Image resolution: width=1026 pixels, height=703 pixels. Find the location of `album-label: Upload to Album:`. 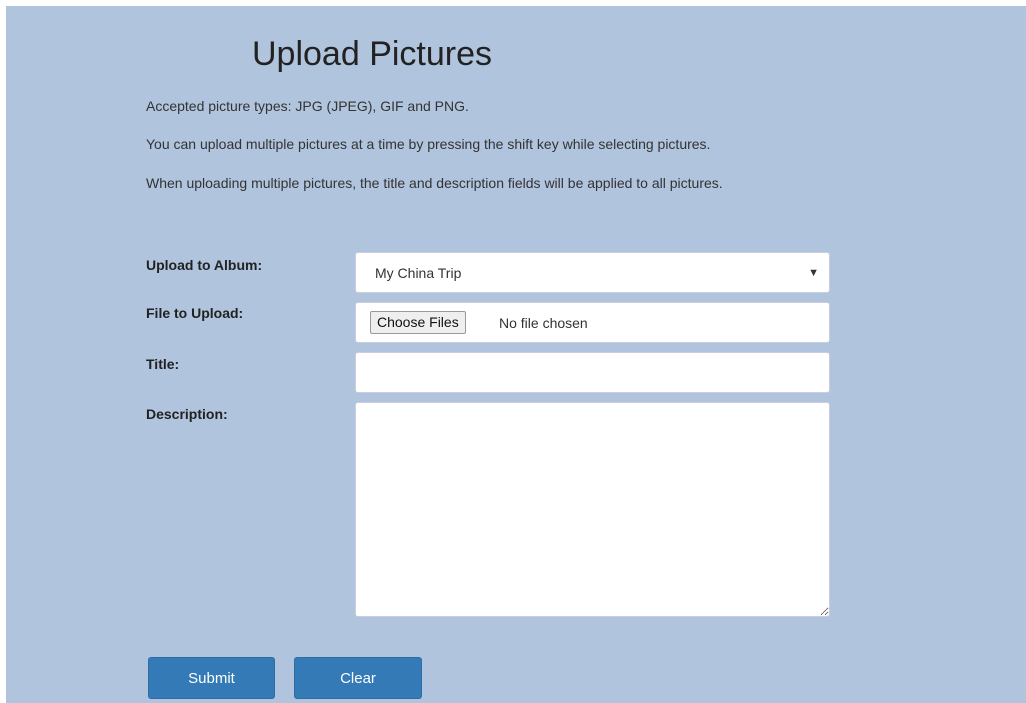

album-label: Upload to Album: is located at coordinates (204, 265).